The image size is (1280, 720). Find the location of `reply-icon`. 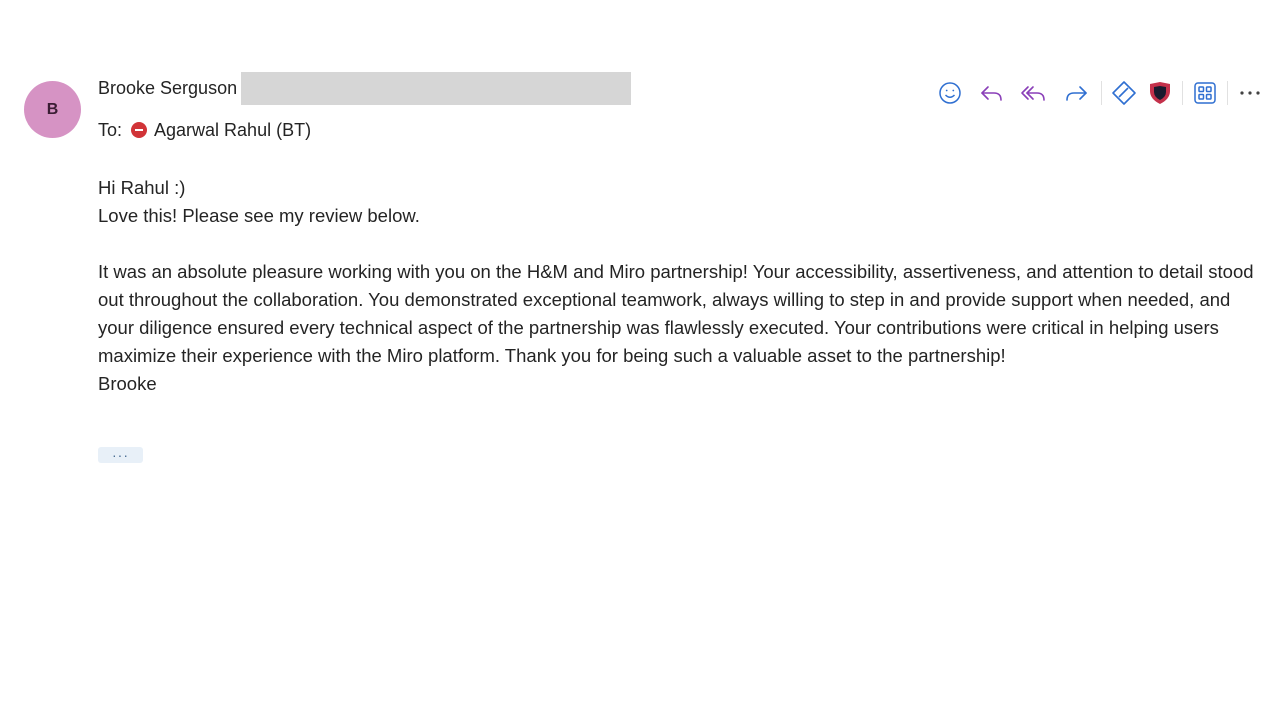

reply-icon is located at coordinates (991, 93).